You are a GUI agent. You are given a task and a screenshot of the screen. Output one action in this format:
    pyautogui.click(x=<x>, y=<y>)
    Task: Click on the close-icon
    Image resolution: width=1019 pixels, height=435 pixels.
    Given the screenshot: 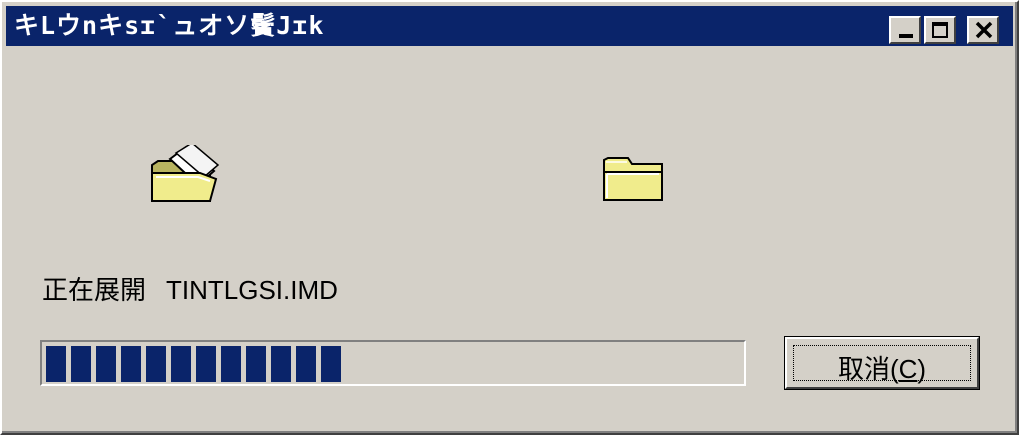 What is the action you would take?
    pyautogui.click(x=984, y=30)
    